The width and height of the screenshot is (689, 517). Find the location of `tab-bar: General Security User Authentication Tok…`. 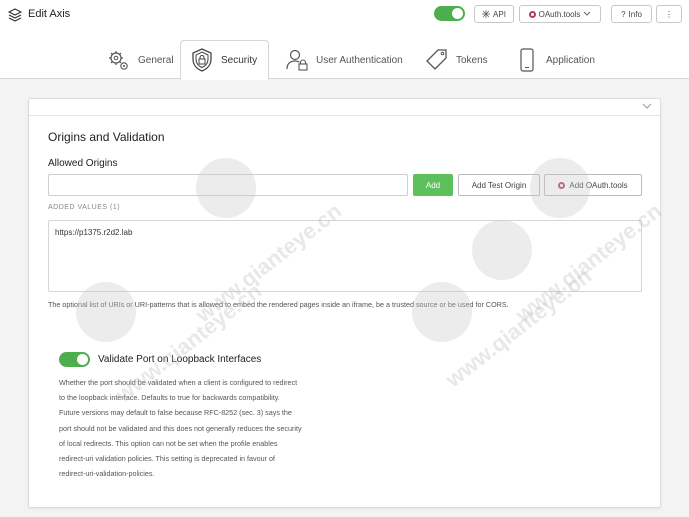

tab-bar: General Security User Authentication Tok… is located at coordinates (344, 55).